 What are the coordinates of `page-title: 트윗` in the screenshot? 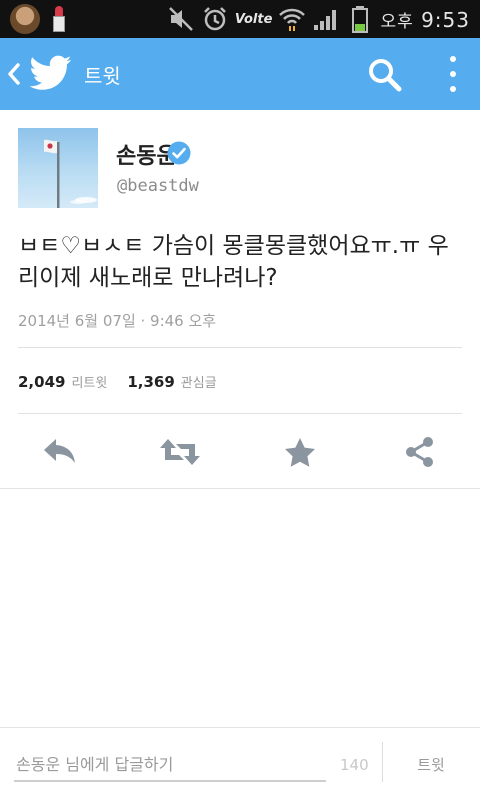 It's located at (102, 76).